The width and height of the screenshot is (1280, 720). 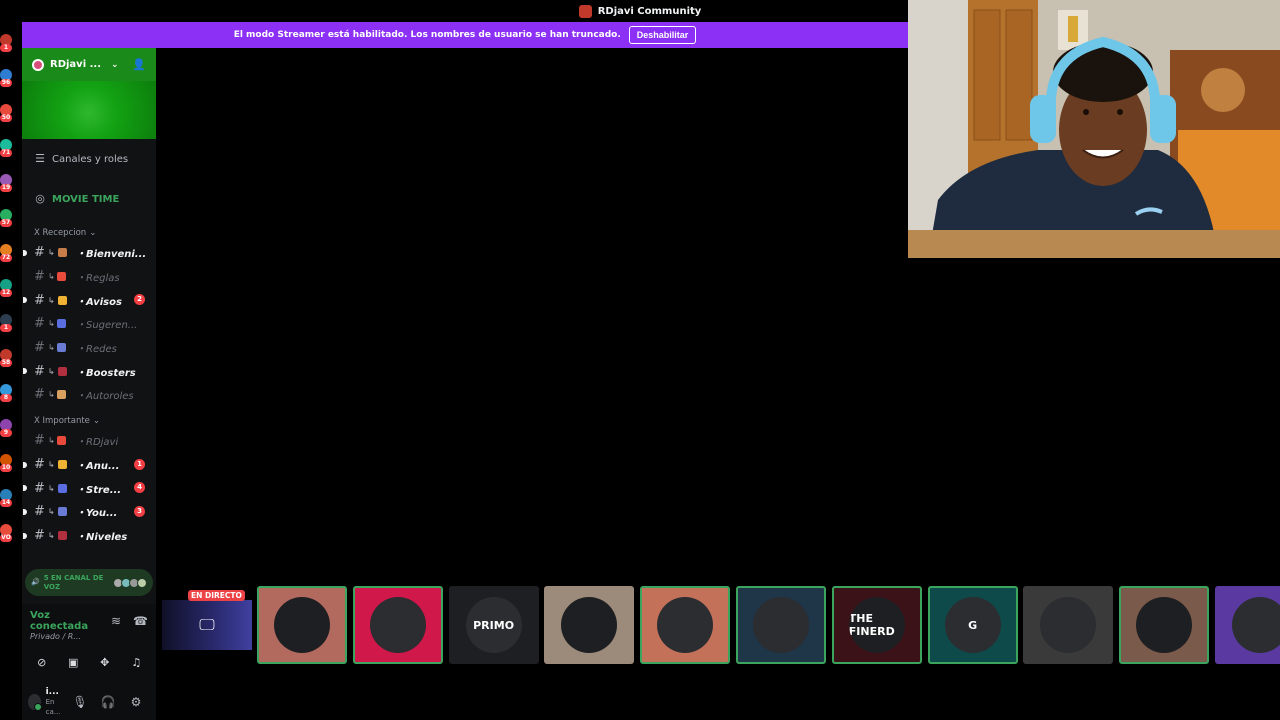 I want to click on avatar-label: G, so click(x=973, y=625).